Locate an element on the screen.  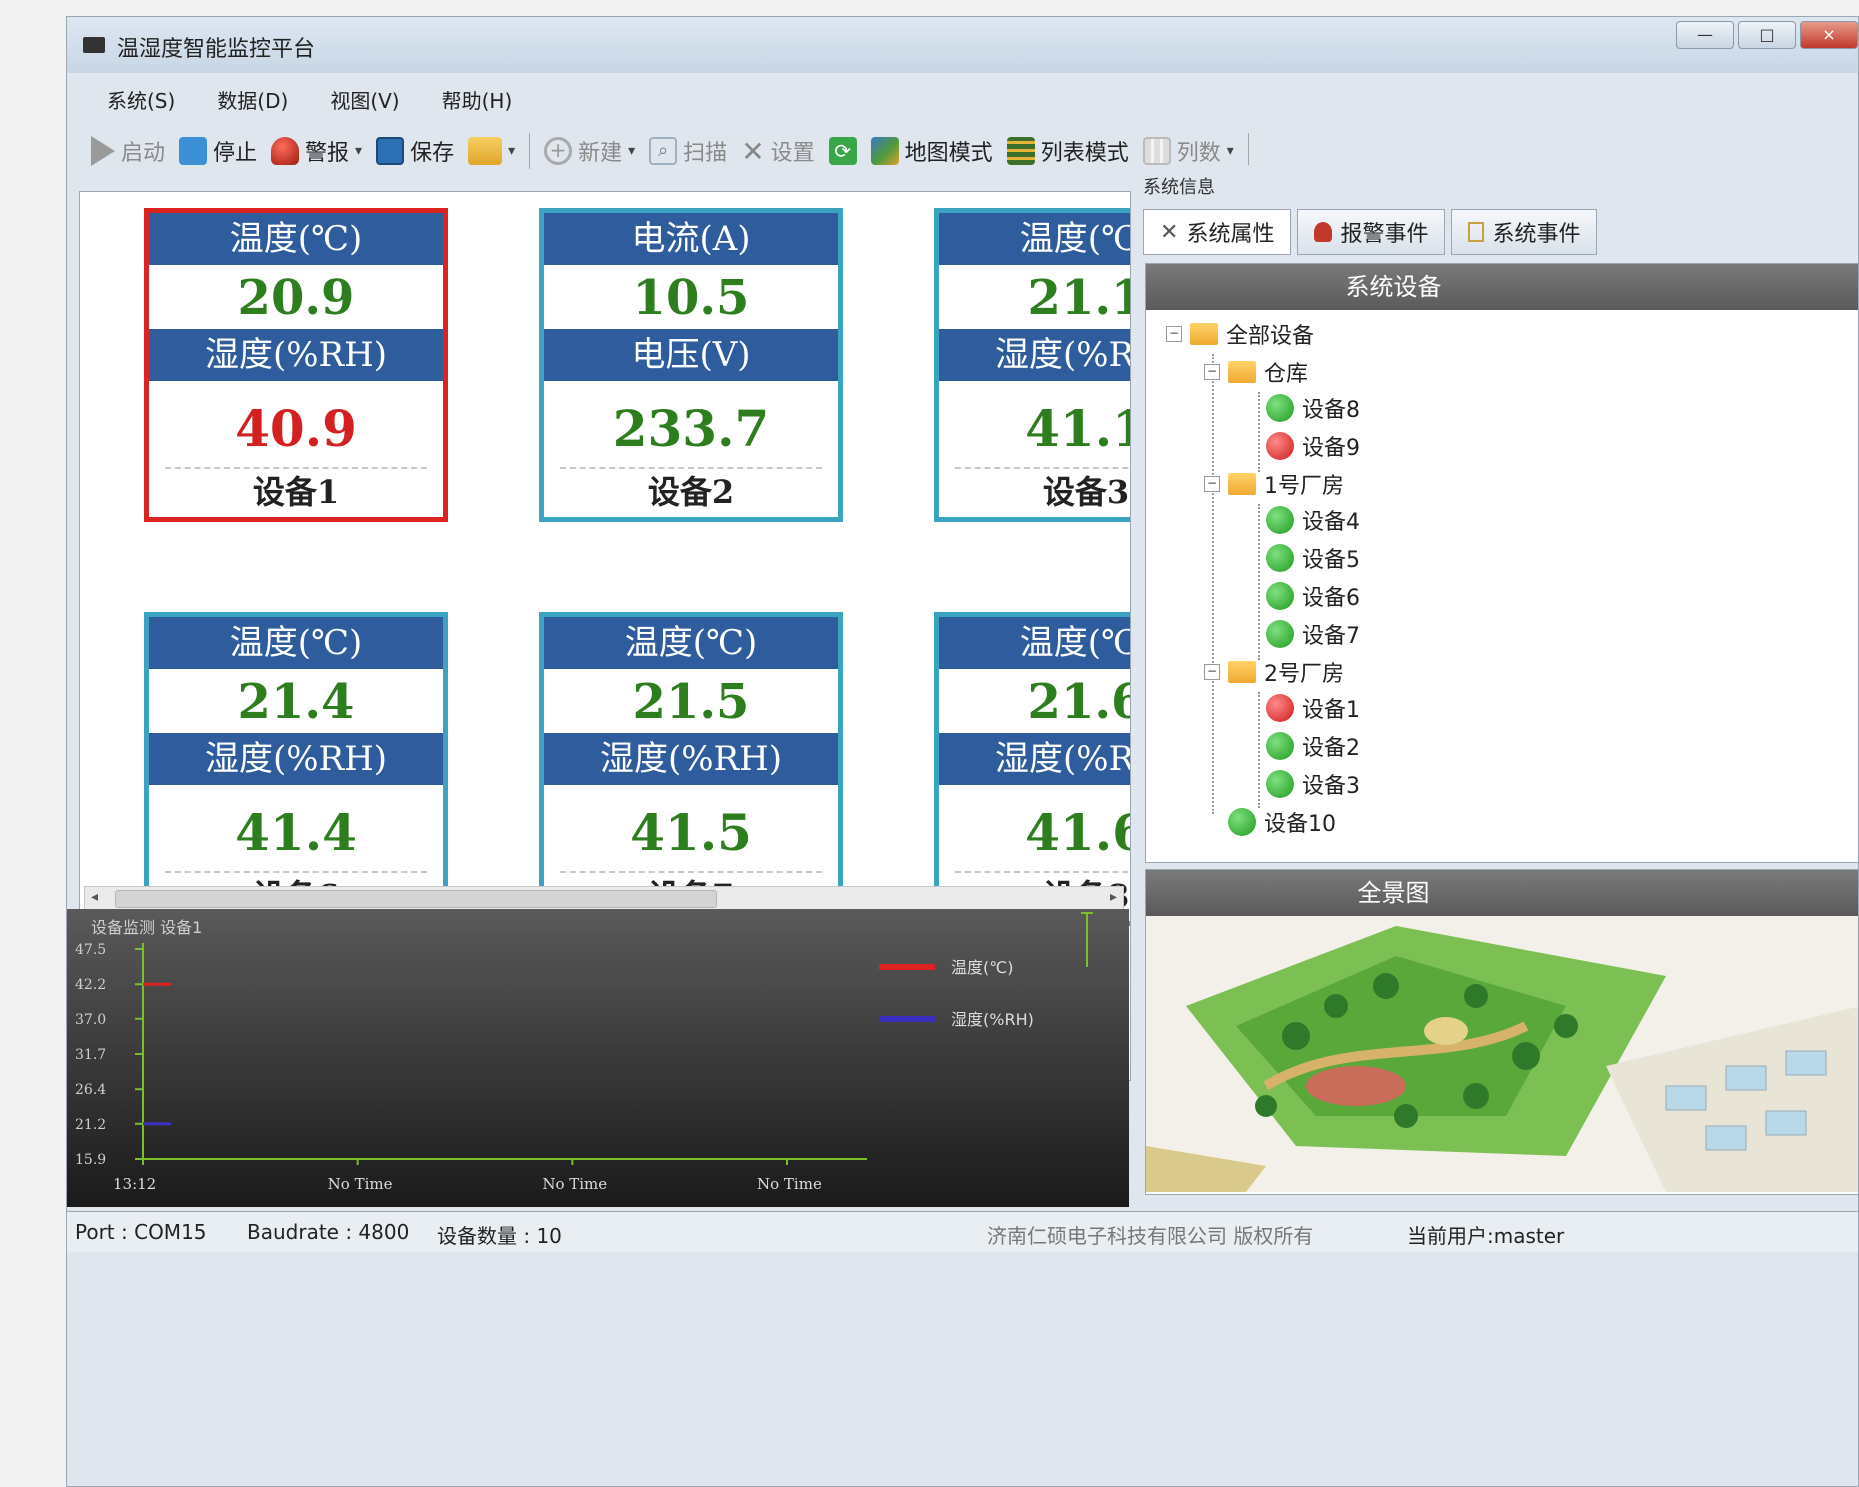
card-bottom-value: 41.4 is located at coordinates (296, 832).